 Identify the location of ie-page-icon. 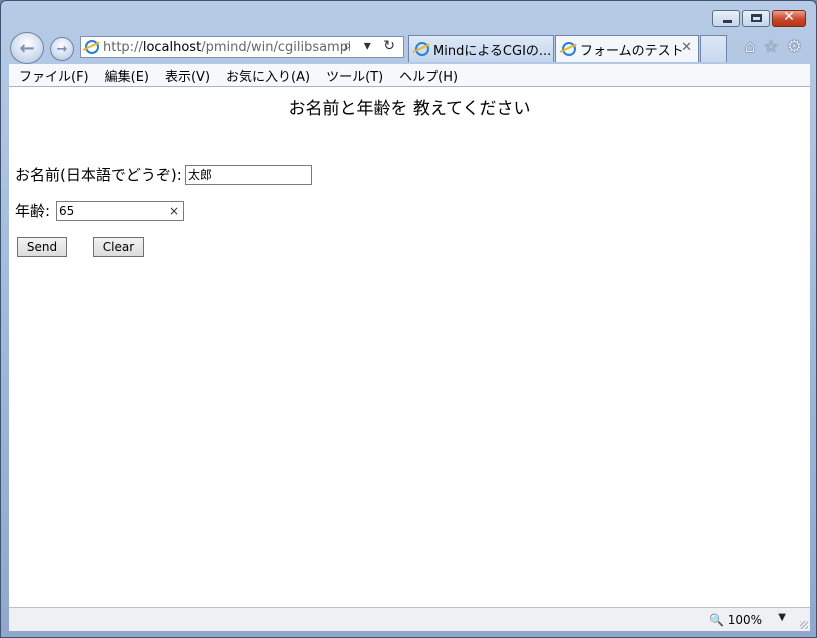
(92, 47).